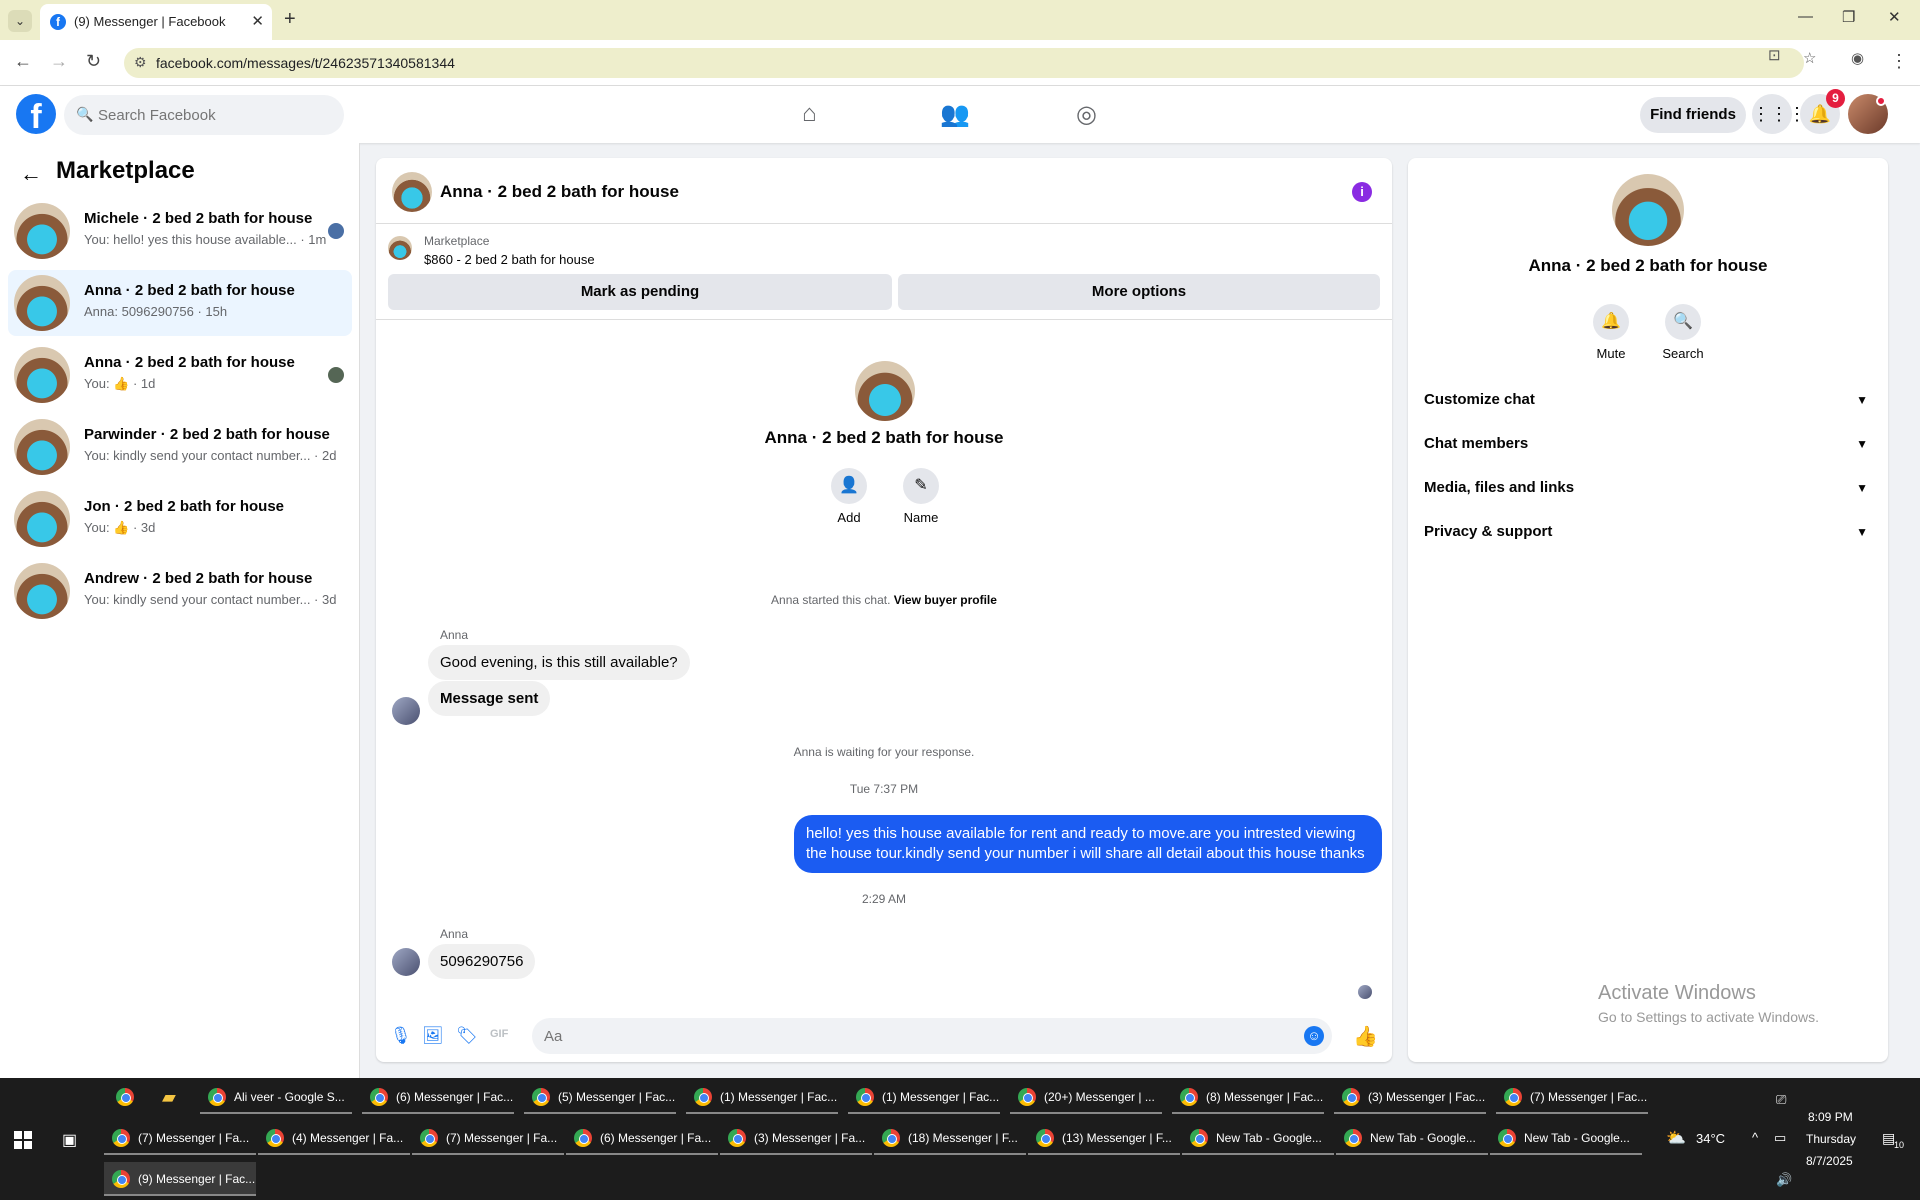  I want to click on browser-menu-icon: ⋮, so click(1899, 61).